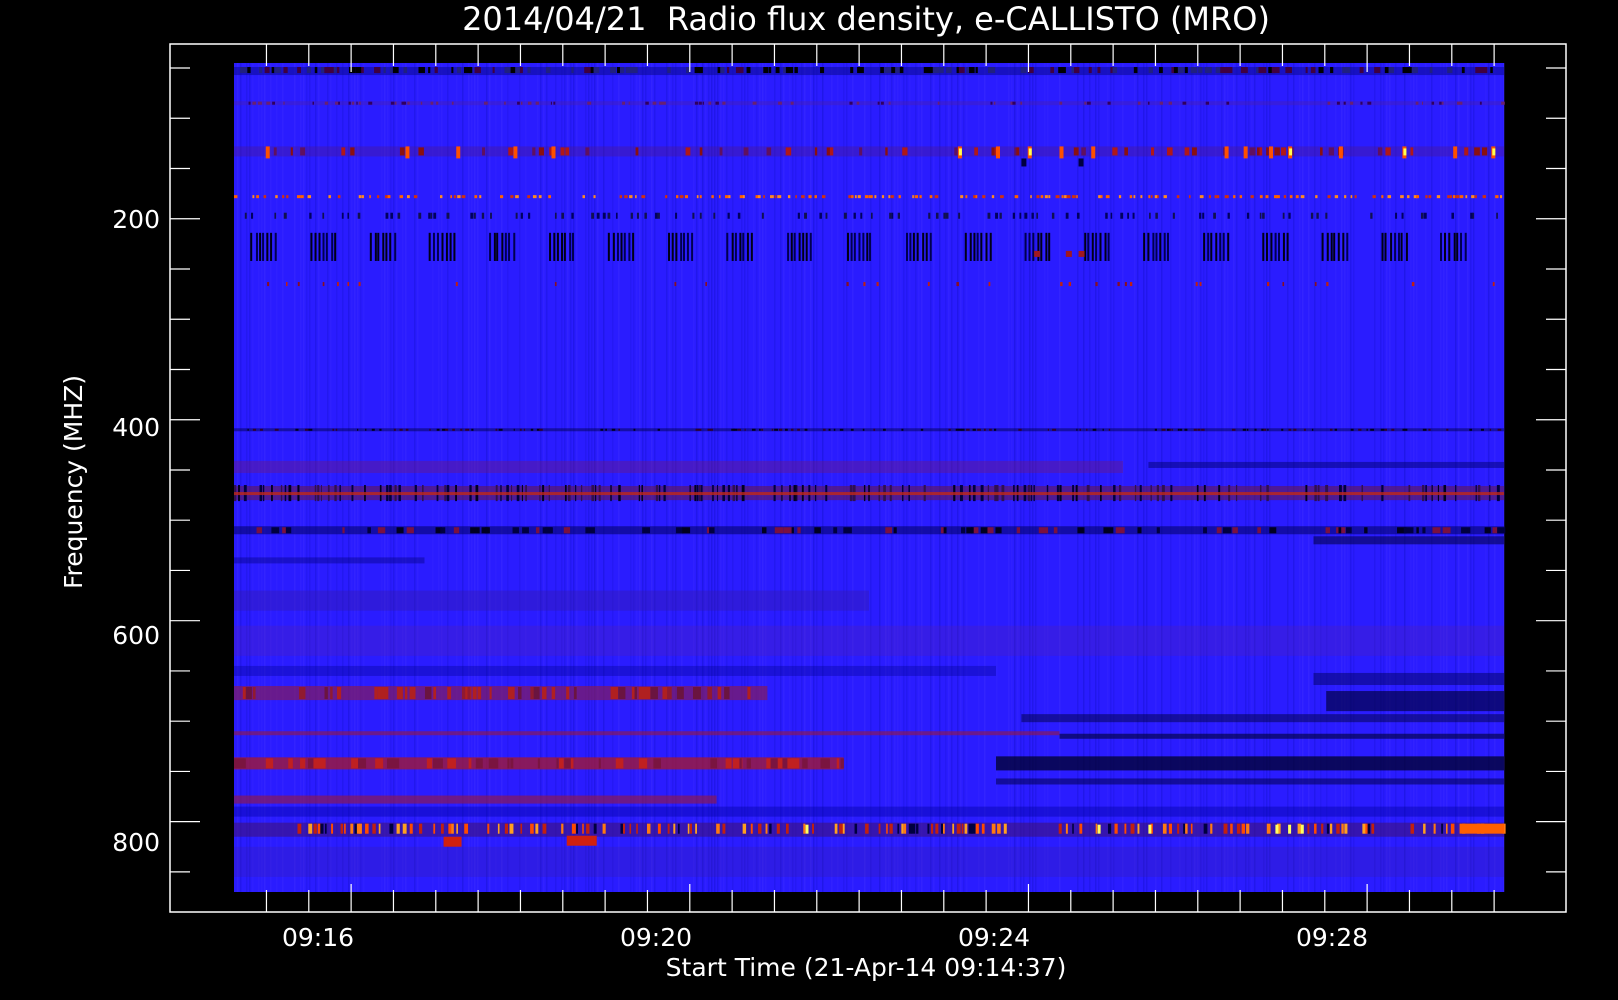 This screenshot has width=1618, height=1000. Describe the element at coordinates (136, 219) in the screenshot. I see `y-tick-label: 200` at that location.